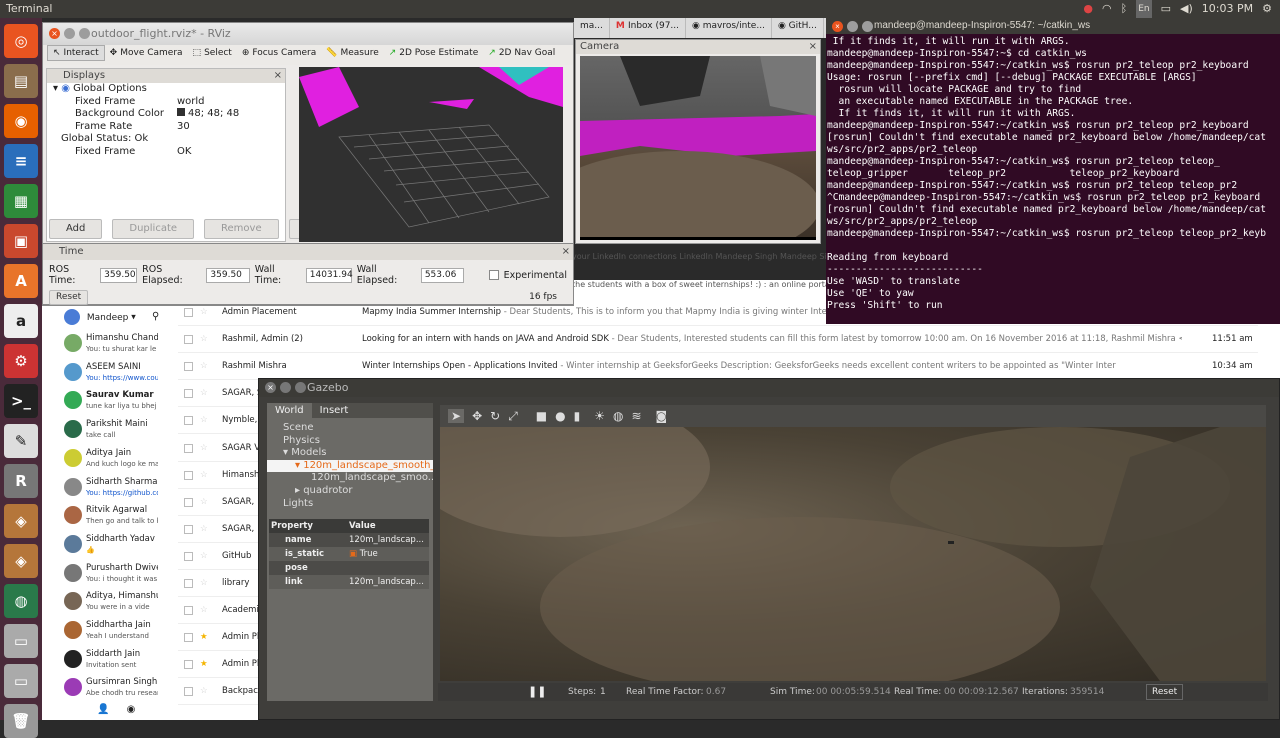 The height and width of the screenshot is (738, 1280). What do you see at coordinates (442, 275) in the screenshot?
I see `wall-elapsed-field: 553.06` at bounding box center [442, 275].